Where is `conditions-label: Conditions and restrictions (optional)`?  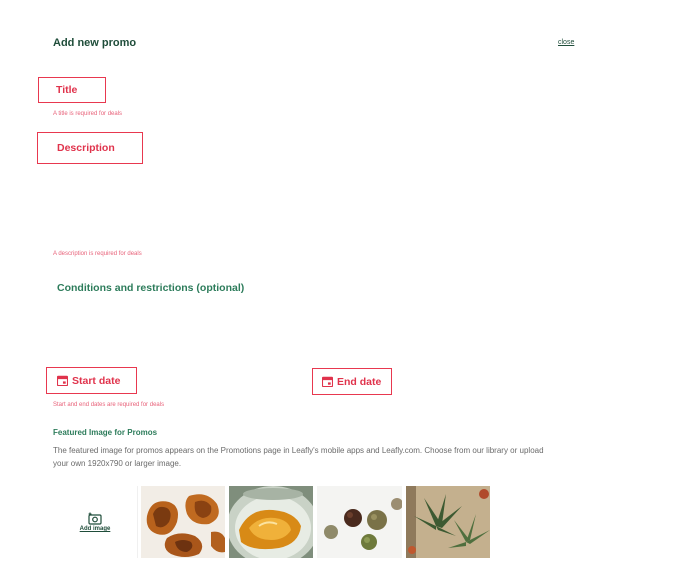 conditions-label: Conditions and restrictions (optional) is located at coordinates (151, 288).